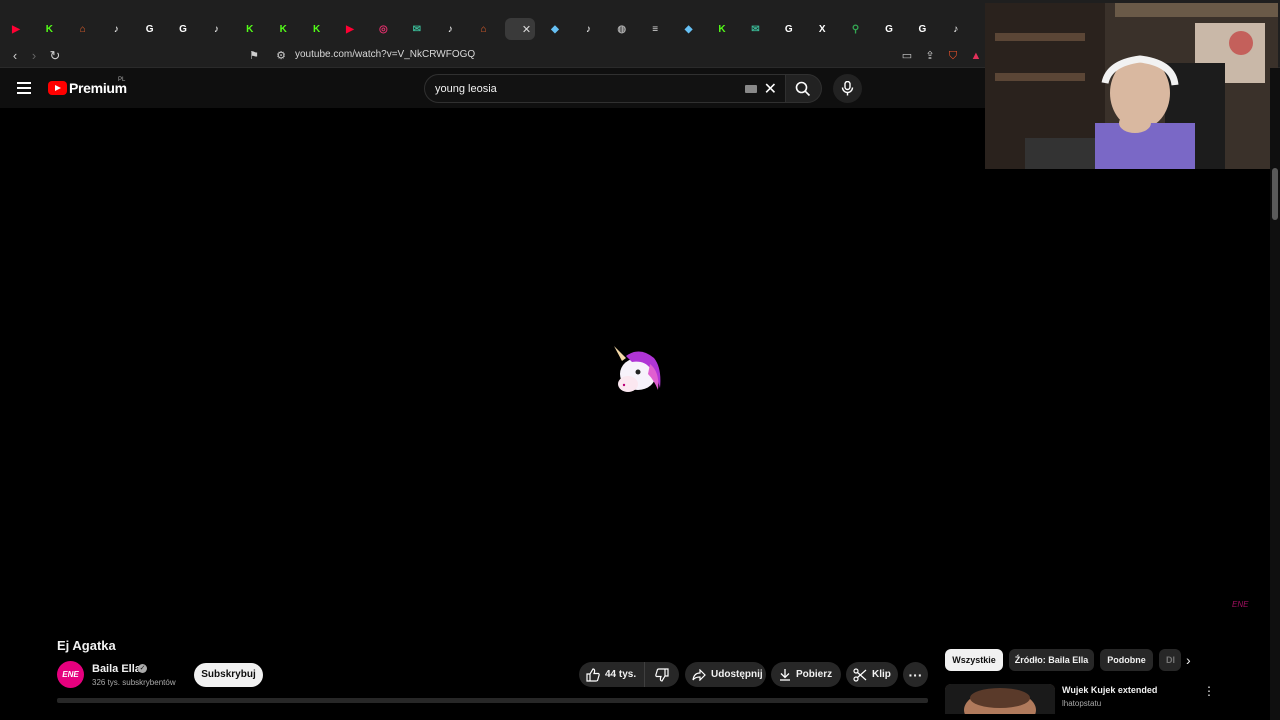 This screenshot has width=1280, height=720. Describe the element at coordinates (976, 56) in the screenshot. I see `rewards-icon: ▲` at that location.